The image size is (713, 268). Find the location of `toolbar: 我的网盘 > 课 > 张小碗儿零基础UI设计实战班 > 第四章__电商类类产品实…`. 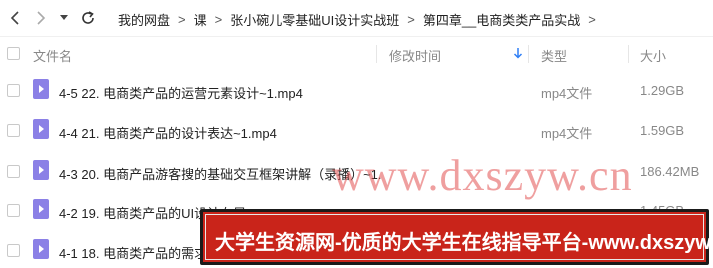

toolbar: 我的网盘 > 课 > 张小碗儿零基础UI设计实战班 > 第四章__电商类类产品实… is located at coordinates (356, 18).